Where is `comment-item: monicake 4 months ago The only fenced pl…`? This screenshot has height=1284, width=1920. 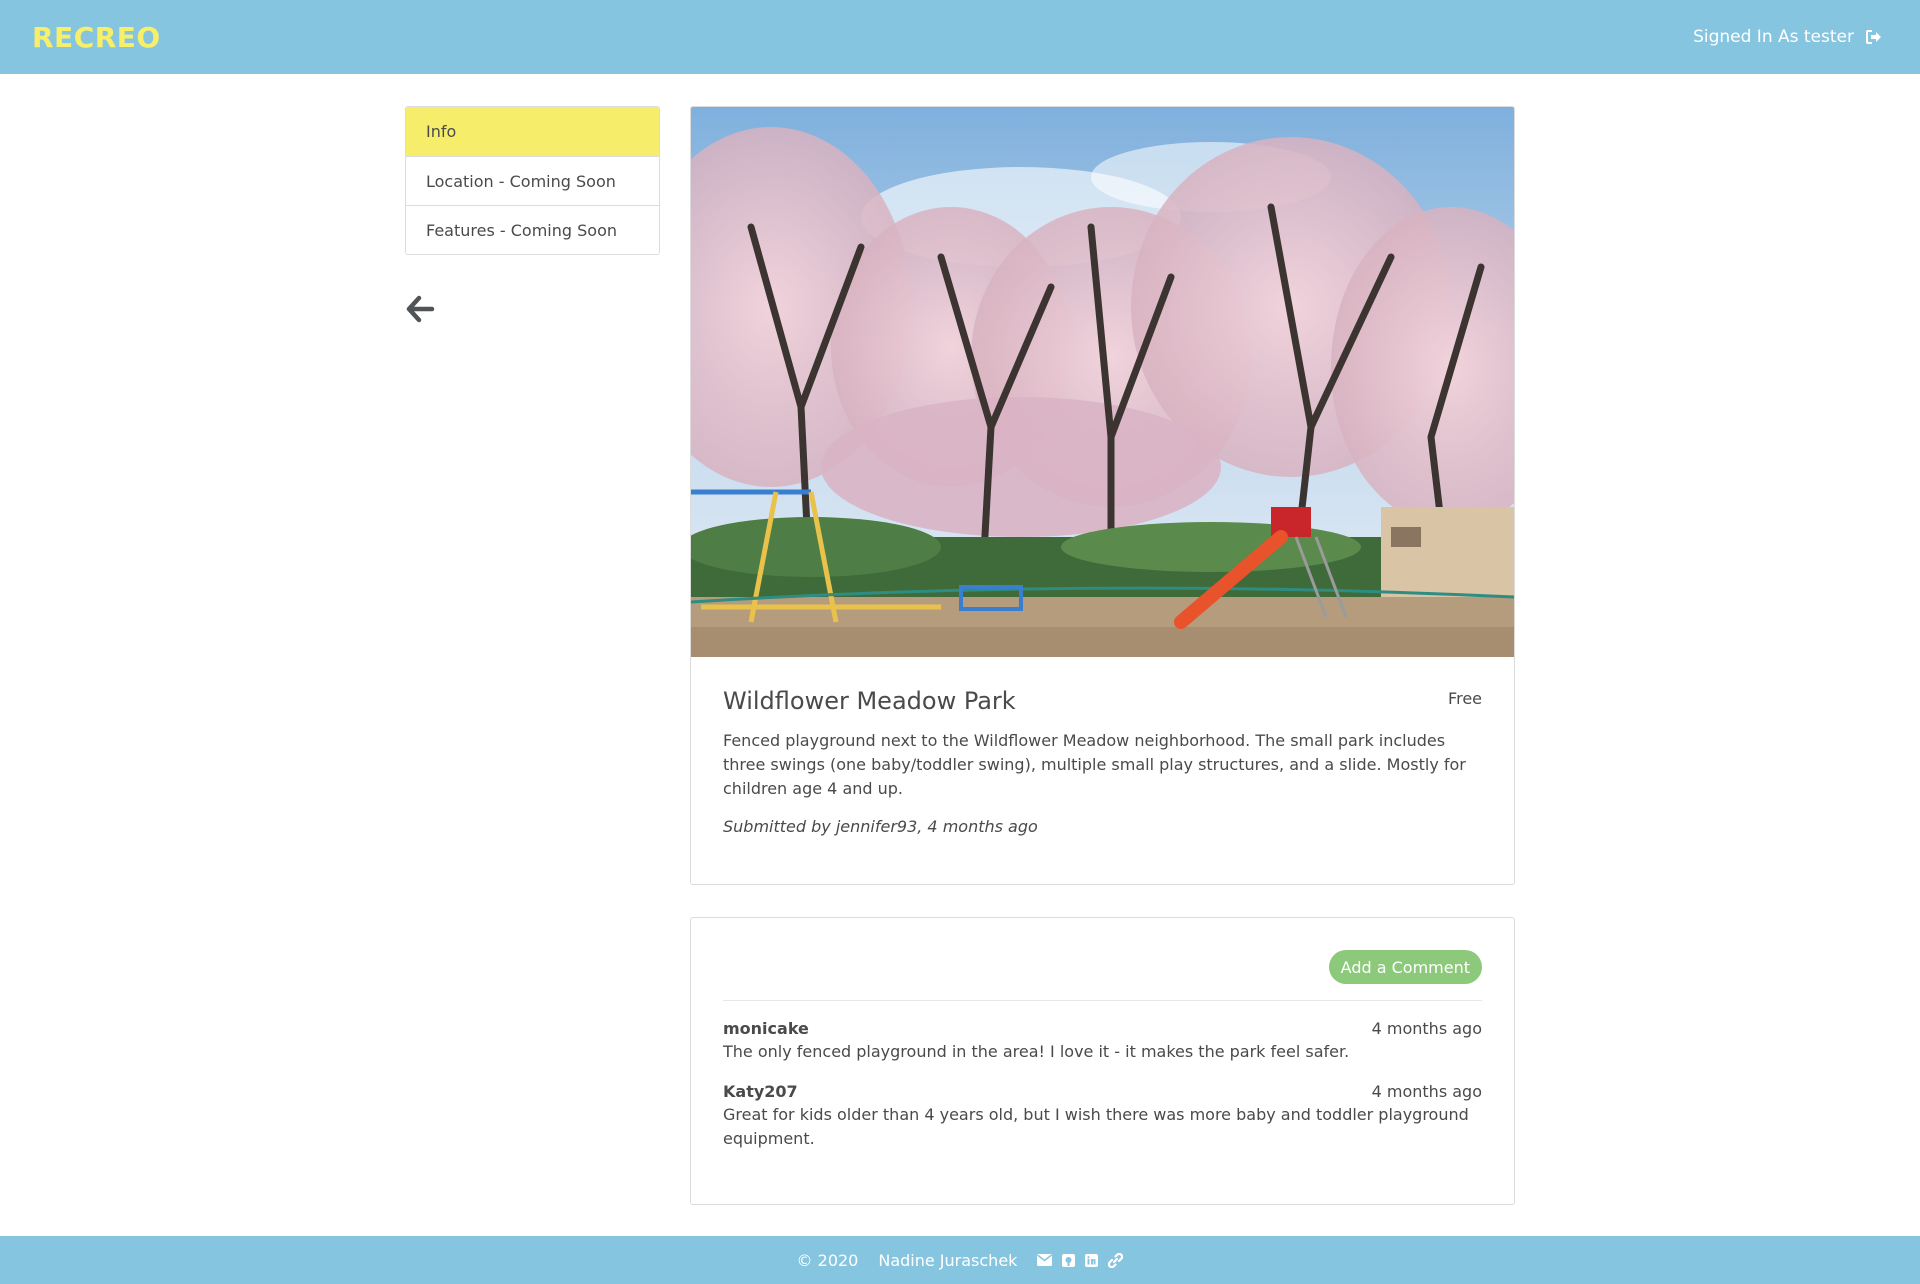
comment-item: monicake 4 months ago The only fenced pl… is located at coordinates (1102, 1041).